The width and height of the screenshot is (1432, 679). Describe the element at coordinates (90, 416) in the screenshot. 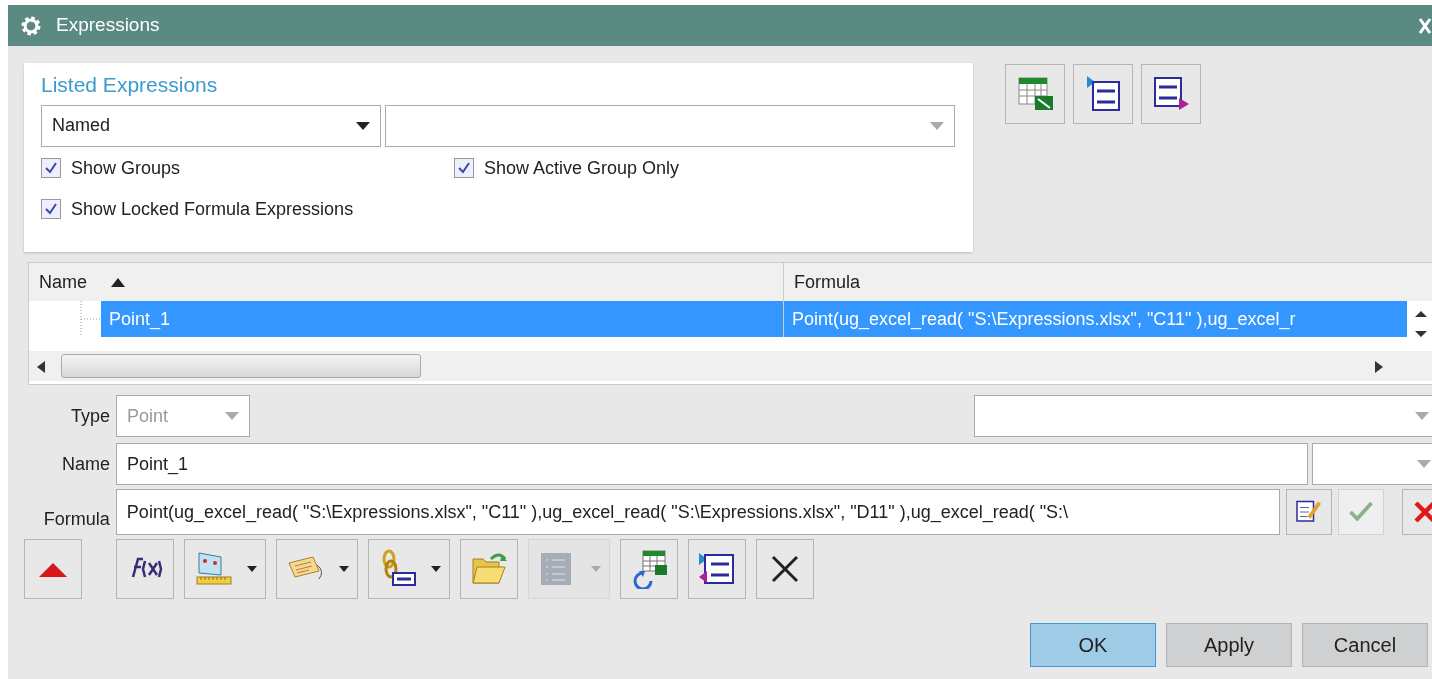

I see `field-label: Type` at that location.